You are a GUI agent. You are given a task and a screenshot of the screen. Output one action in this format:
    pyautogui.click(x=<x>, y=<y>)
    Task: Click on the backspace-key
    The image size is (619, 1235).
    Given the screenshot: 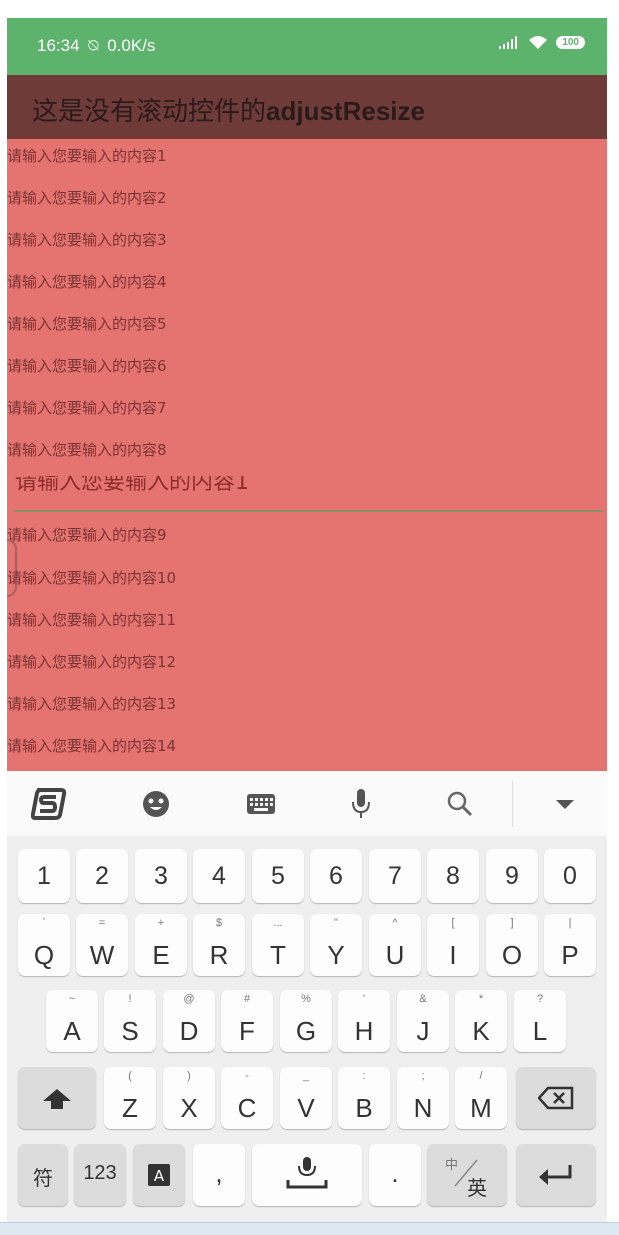 What is the action you would take?
    pyautogui.click(x=556, y=1098)
    